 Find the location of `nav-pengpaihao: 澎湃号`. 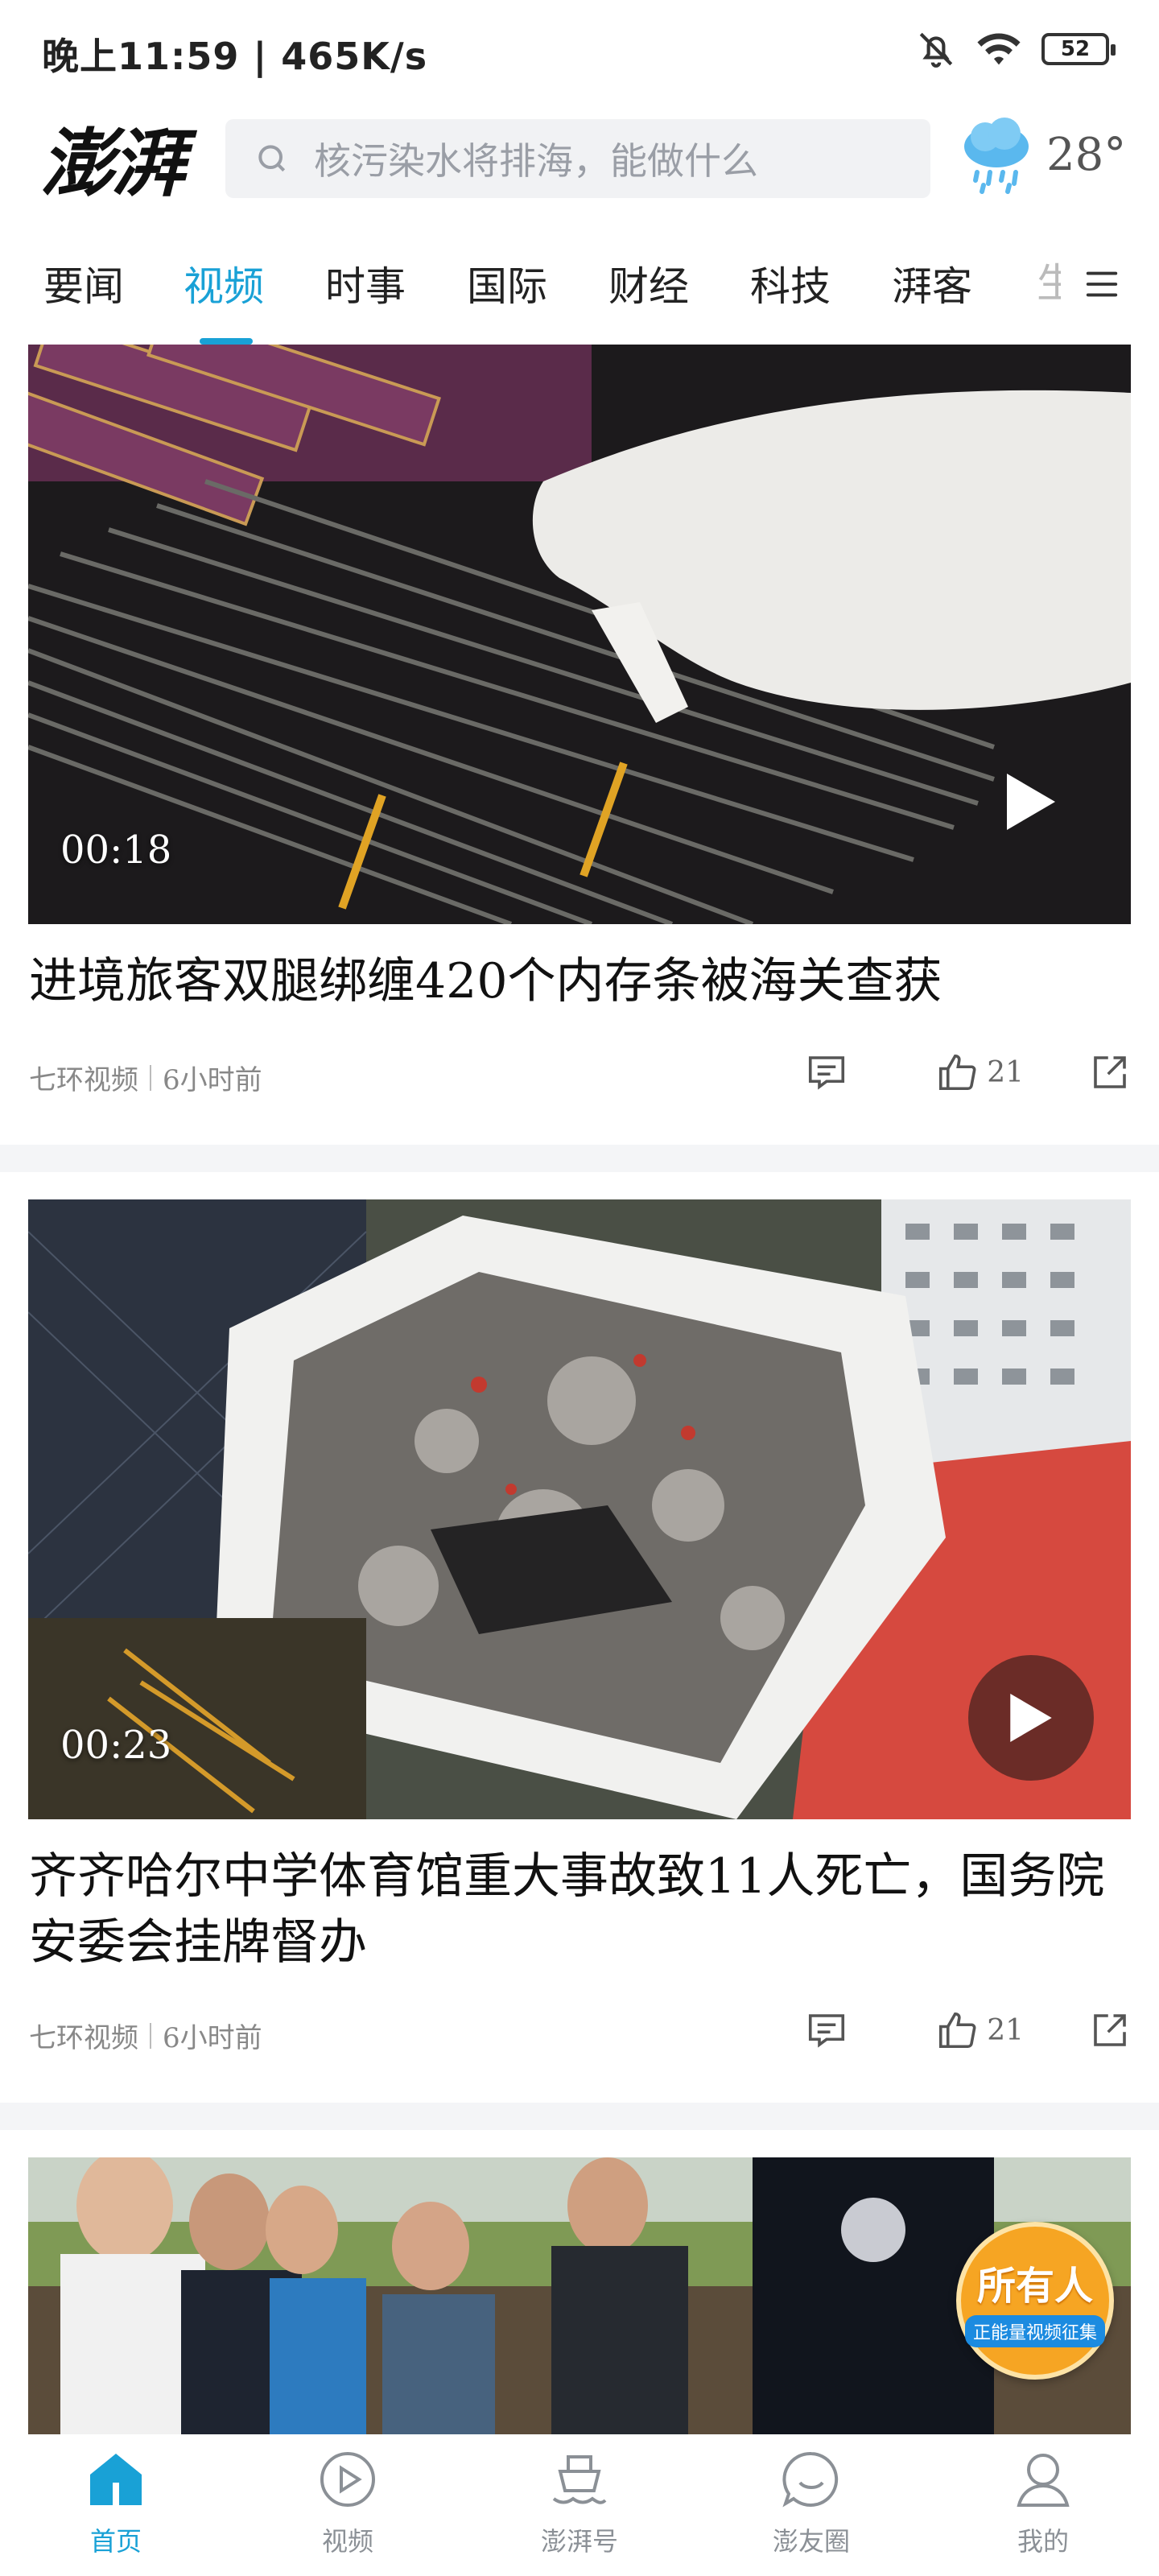

nav-pengpaihao: 澎湃号 is located at coordinates (579, 2505).